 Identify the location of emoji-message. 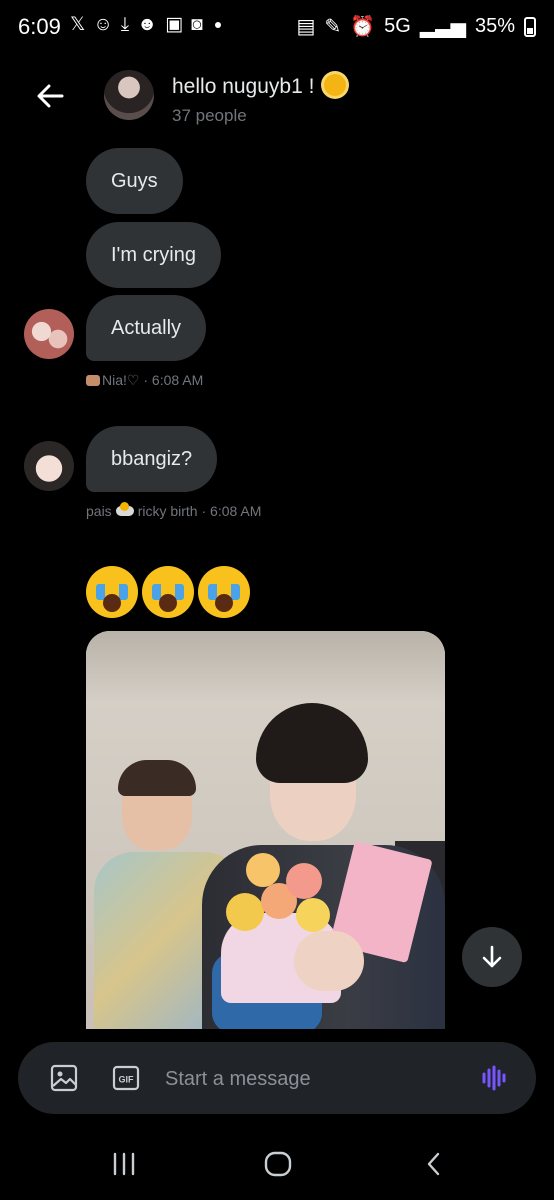
(168, 592).